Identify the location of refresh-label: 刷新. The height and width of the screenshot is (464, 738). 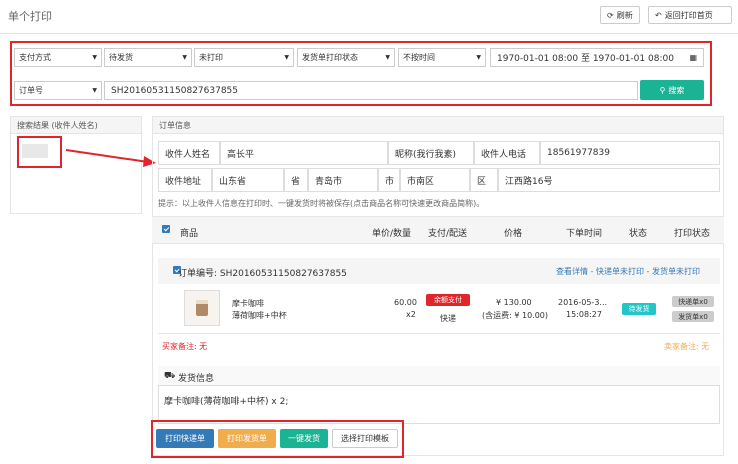
(624, 15).